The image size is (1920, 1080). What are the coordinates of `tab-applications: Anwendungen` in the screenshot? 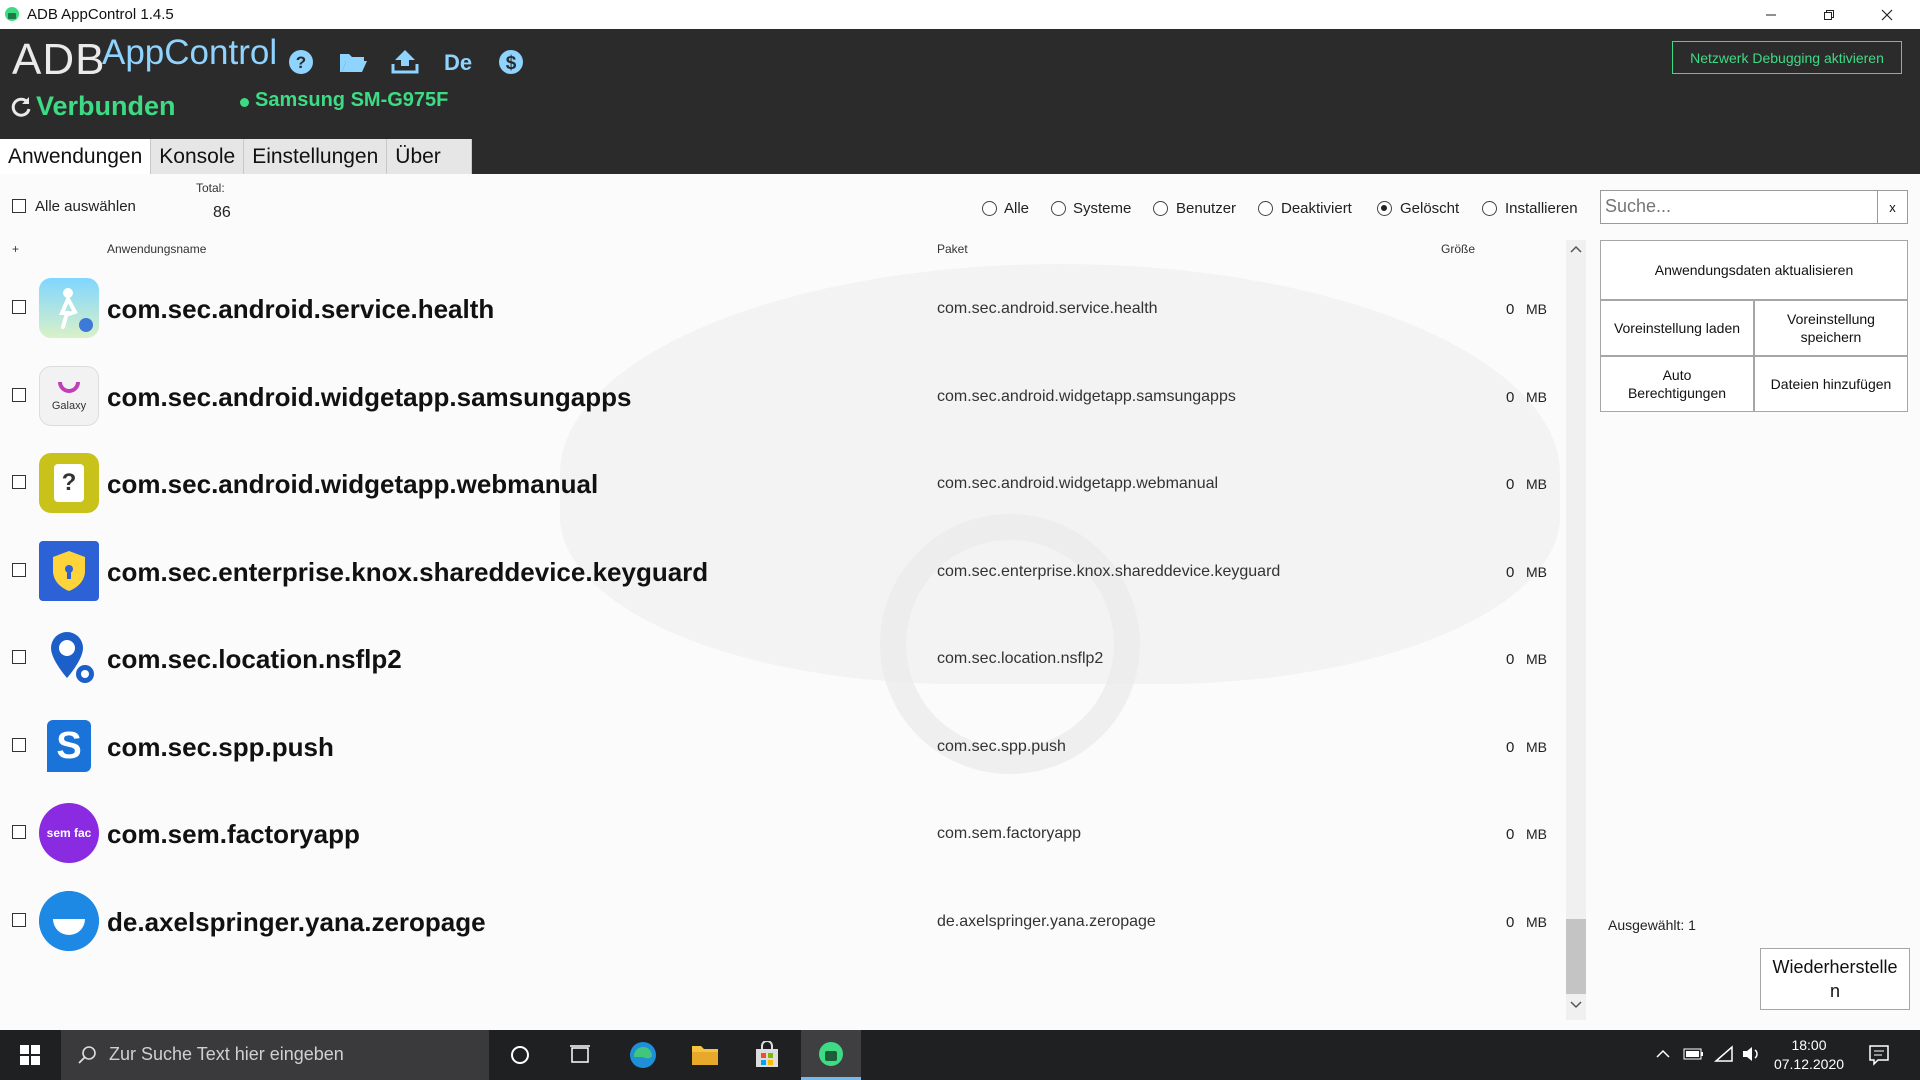 It's located at (76, 156).